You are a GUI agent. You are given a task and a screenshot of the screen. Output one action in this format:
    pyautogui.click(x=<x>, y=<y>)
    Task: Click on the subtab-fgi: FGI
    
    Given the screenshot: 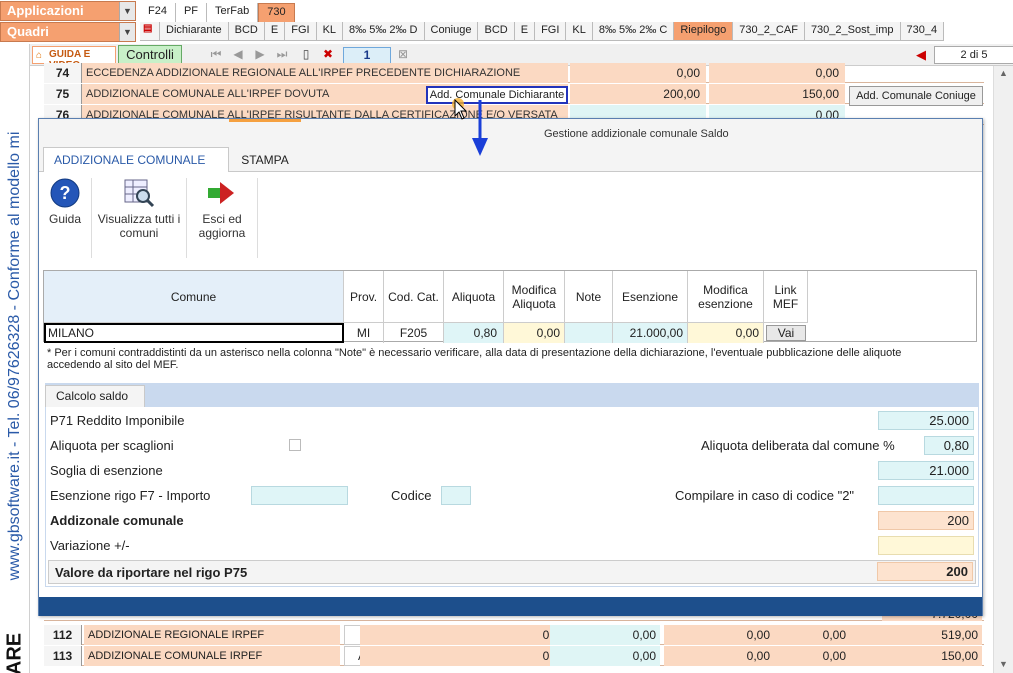 What is the action you would take?
    pyautogui.click(x=301, y=31)
    